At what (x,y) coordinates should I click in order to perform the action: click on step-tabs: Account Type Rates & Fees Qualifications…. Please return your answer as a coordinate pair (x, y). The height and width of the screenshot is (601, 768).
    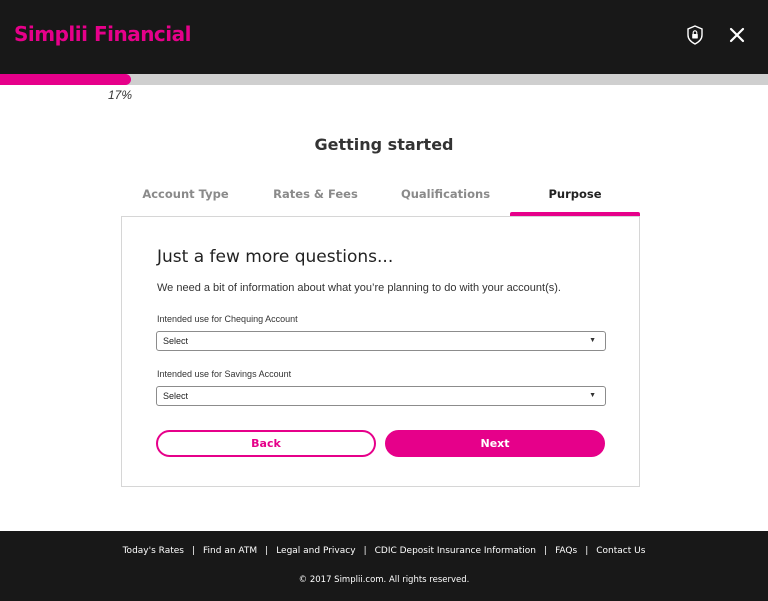
    Looking at the image, I should click on (380, 200).